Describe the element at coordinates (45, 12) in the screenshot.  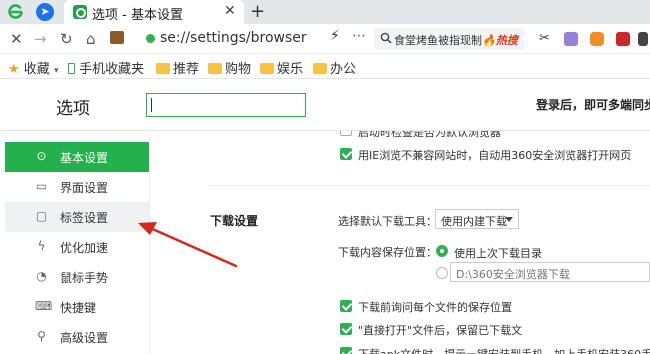
I see `pinned-tab-icon: ➤` at that location.